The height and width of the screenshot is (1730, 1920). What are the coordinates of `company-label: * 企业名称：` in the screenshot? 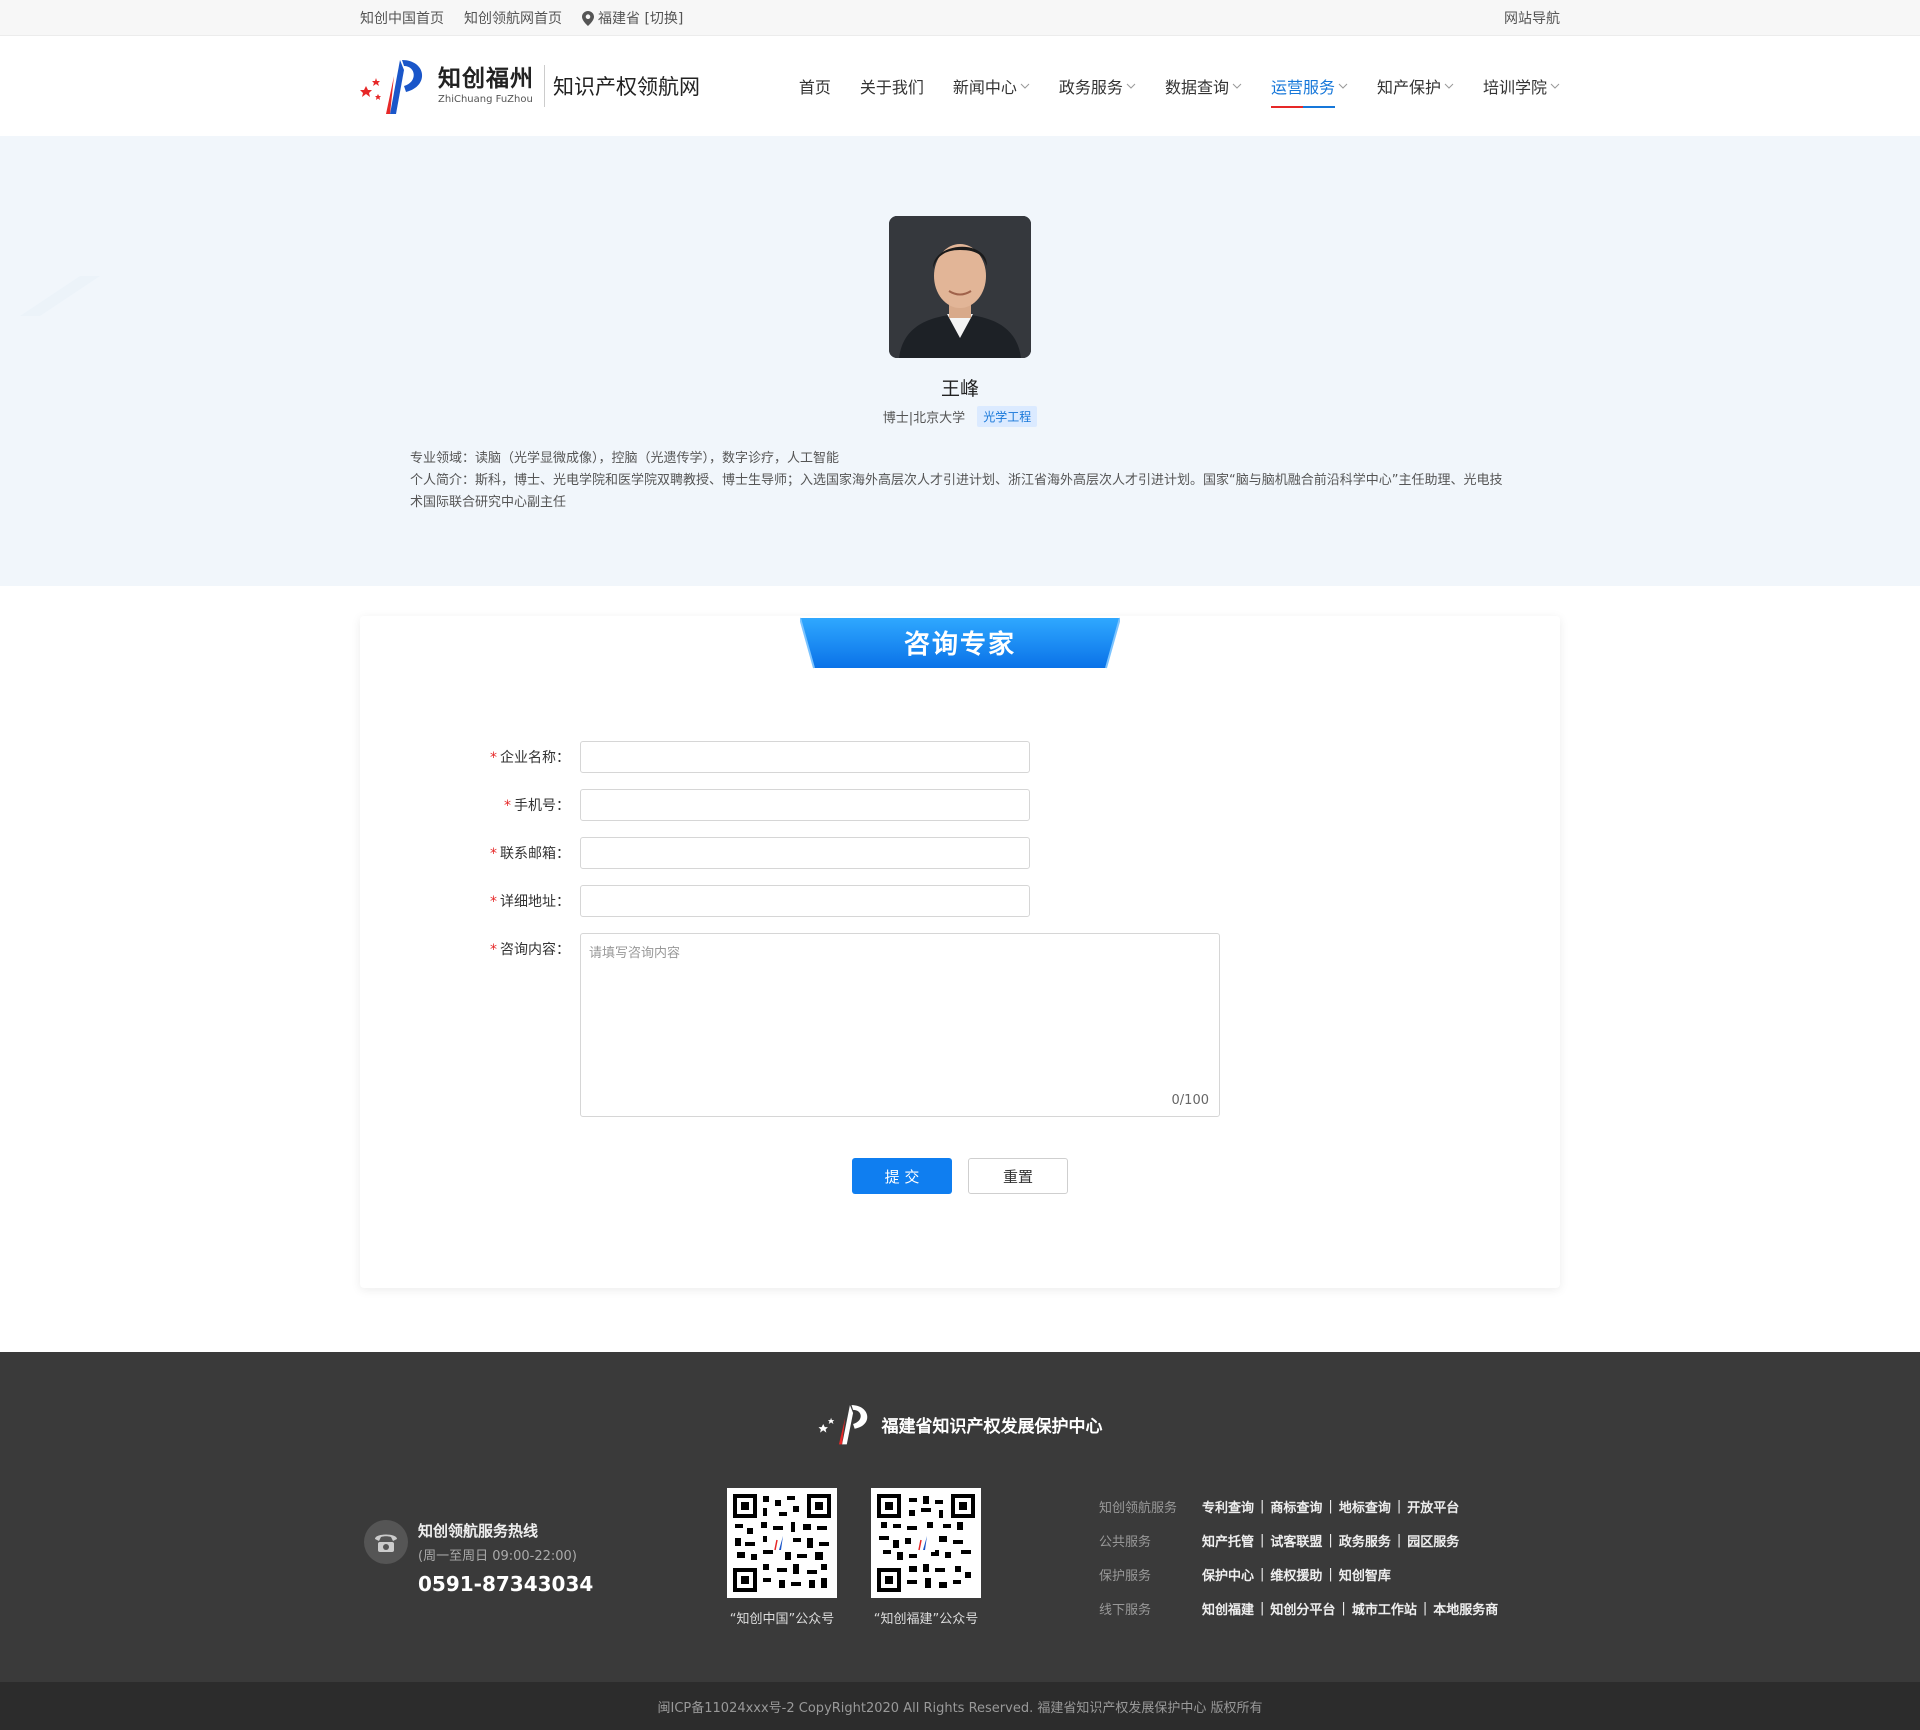 It's located at (470, 757).